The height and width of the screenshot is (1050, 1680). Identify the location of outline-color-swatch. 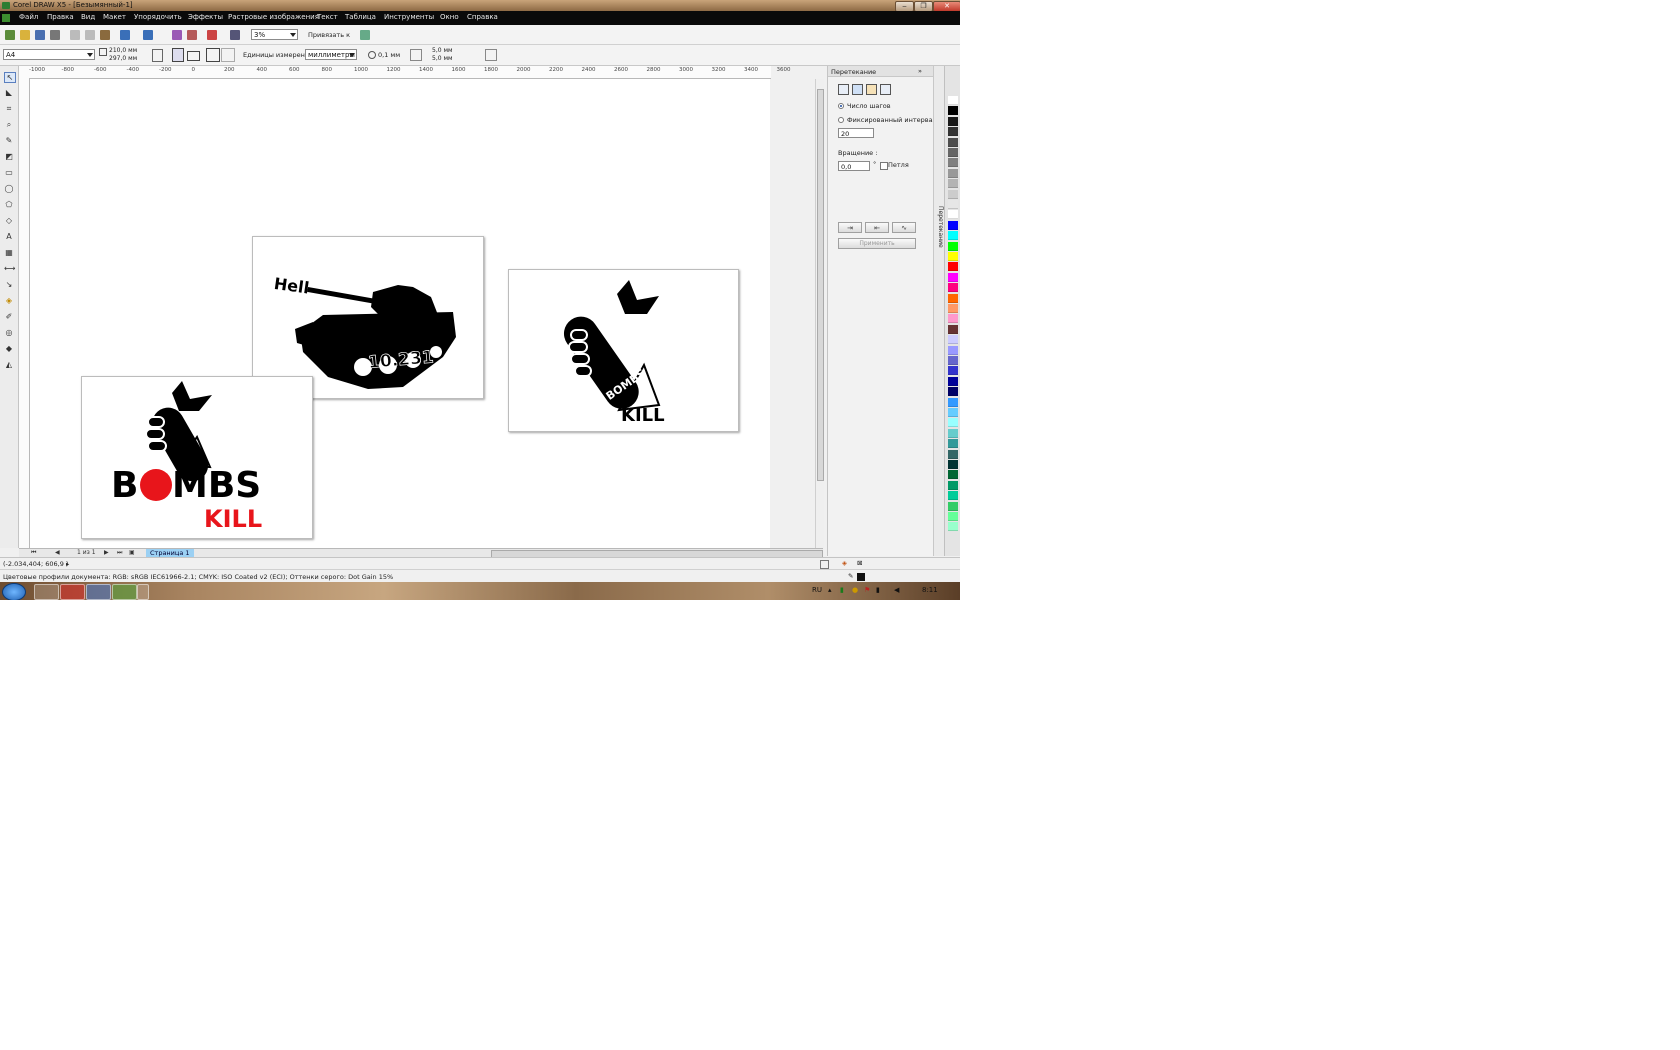
(861, 577).